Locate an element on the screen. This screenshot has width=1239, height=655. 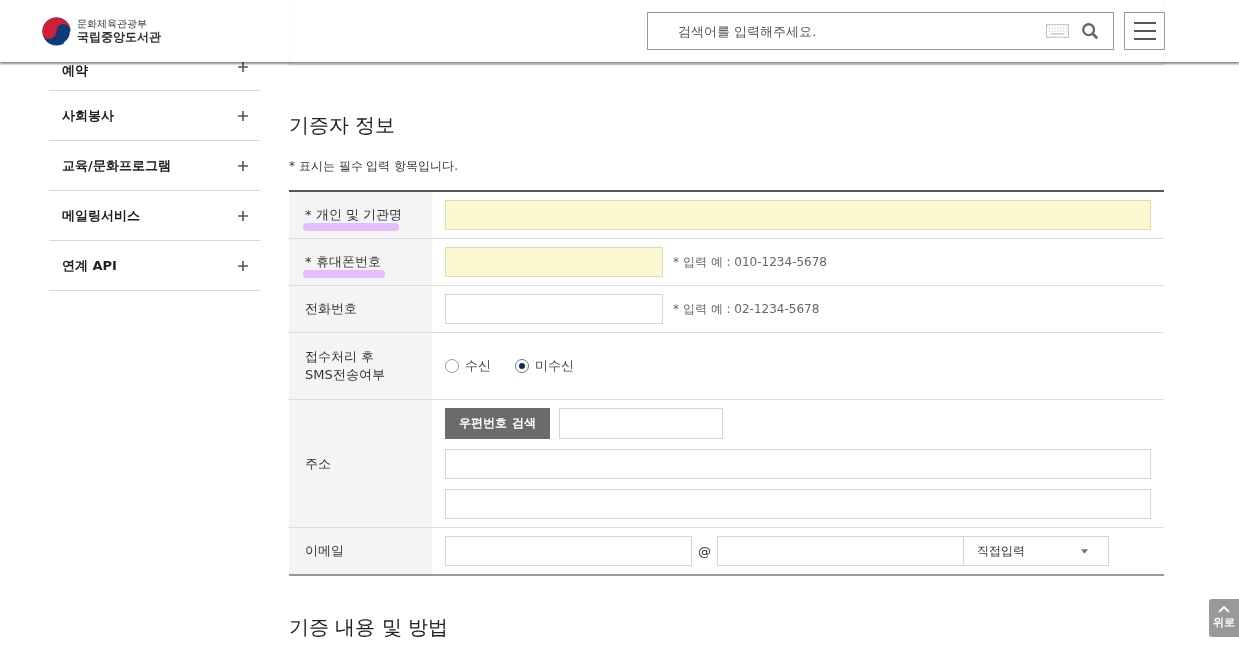
email-id-field is located at coordinates (568, 551).